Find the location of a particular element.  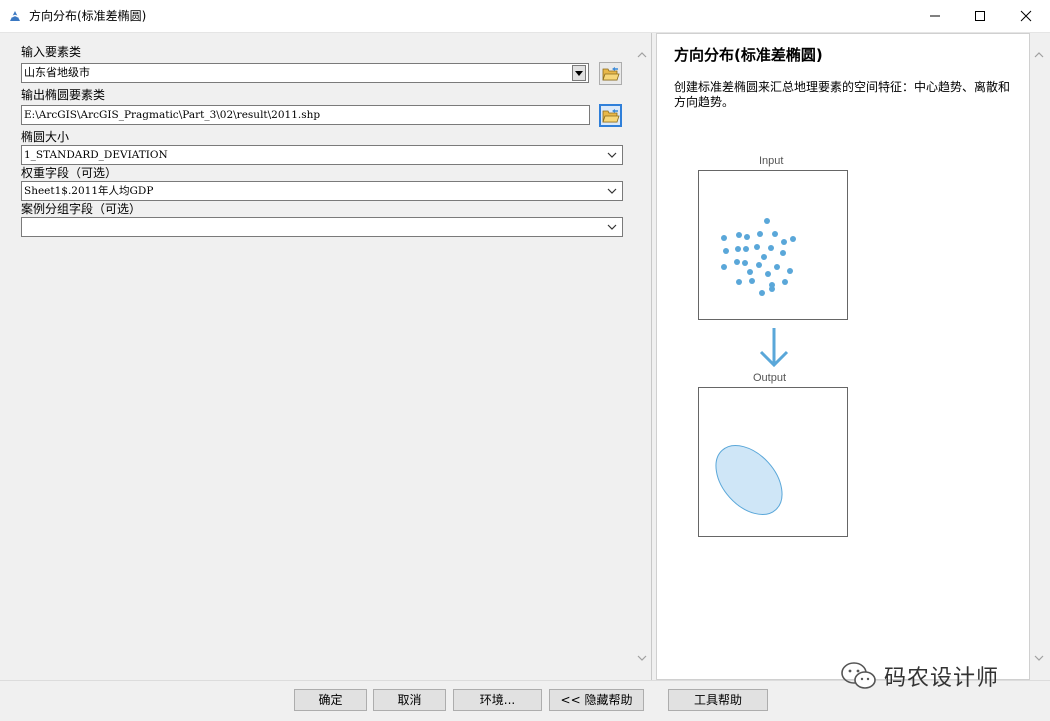

diagram-input-box is located at coordinates (773, 245).